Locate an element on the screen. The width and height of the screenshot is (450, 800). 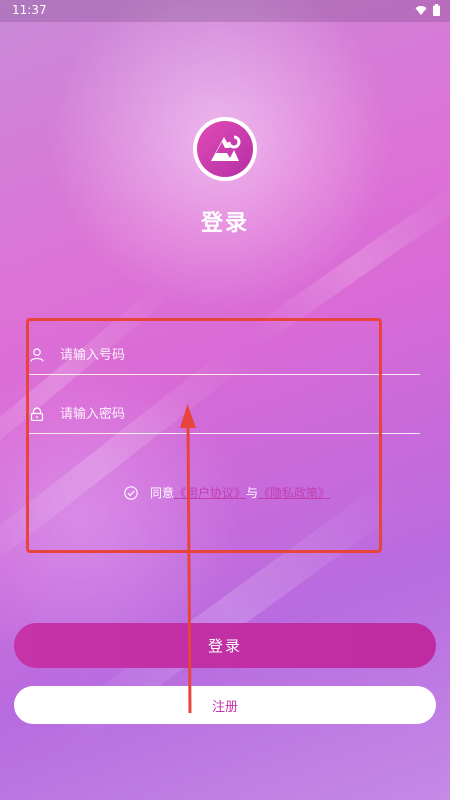
background-streak is located at coordinates (88, 382).